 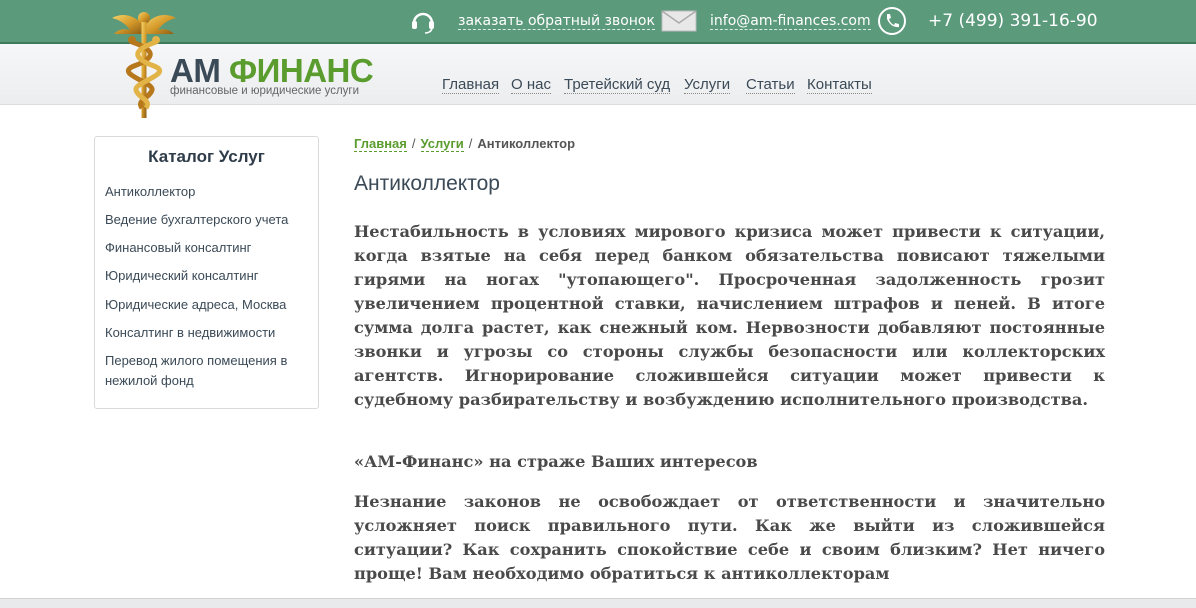 I want to click on nav-item-services: Услуги, so click(x=707, y=85).